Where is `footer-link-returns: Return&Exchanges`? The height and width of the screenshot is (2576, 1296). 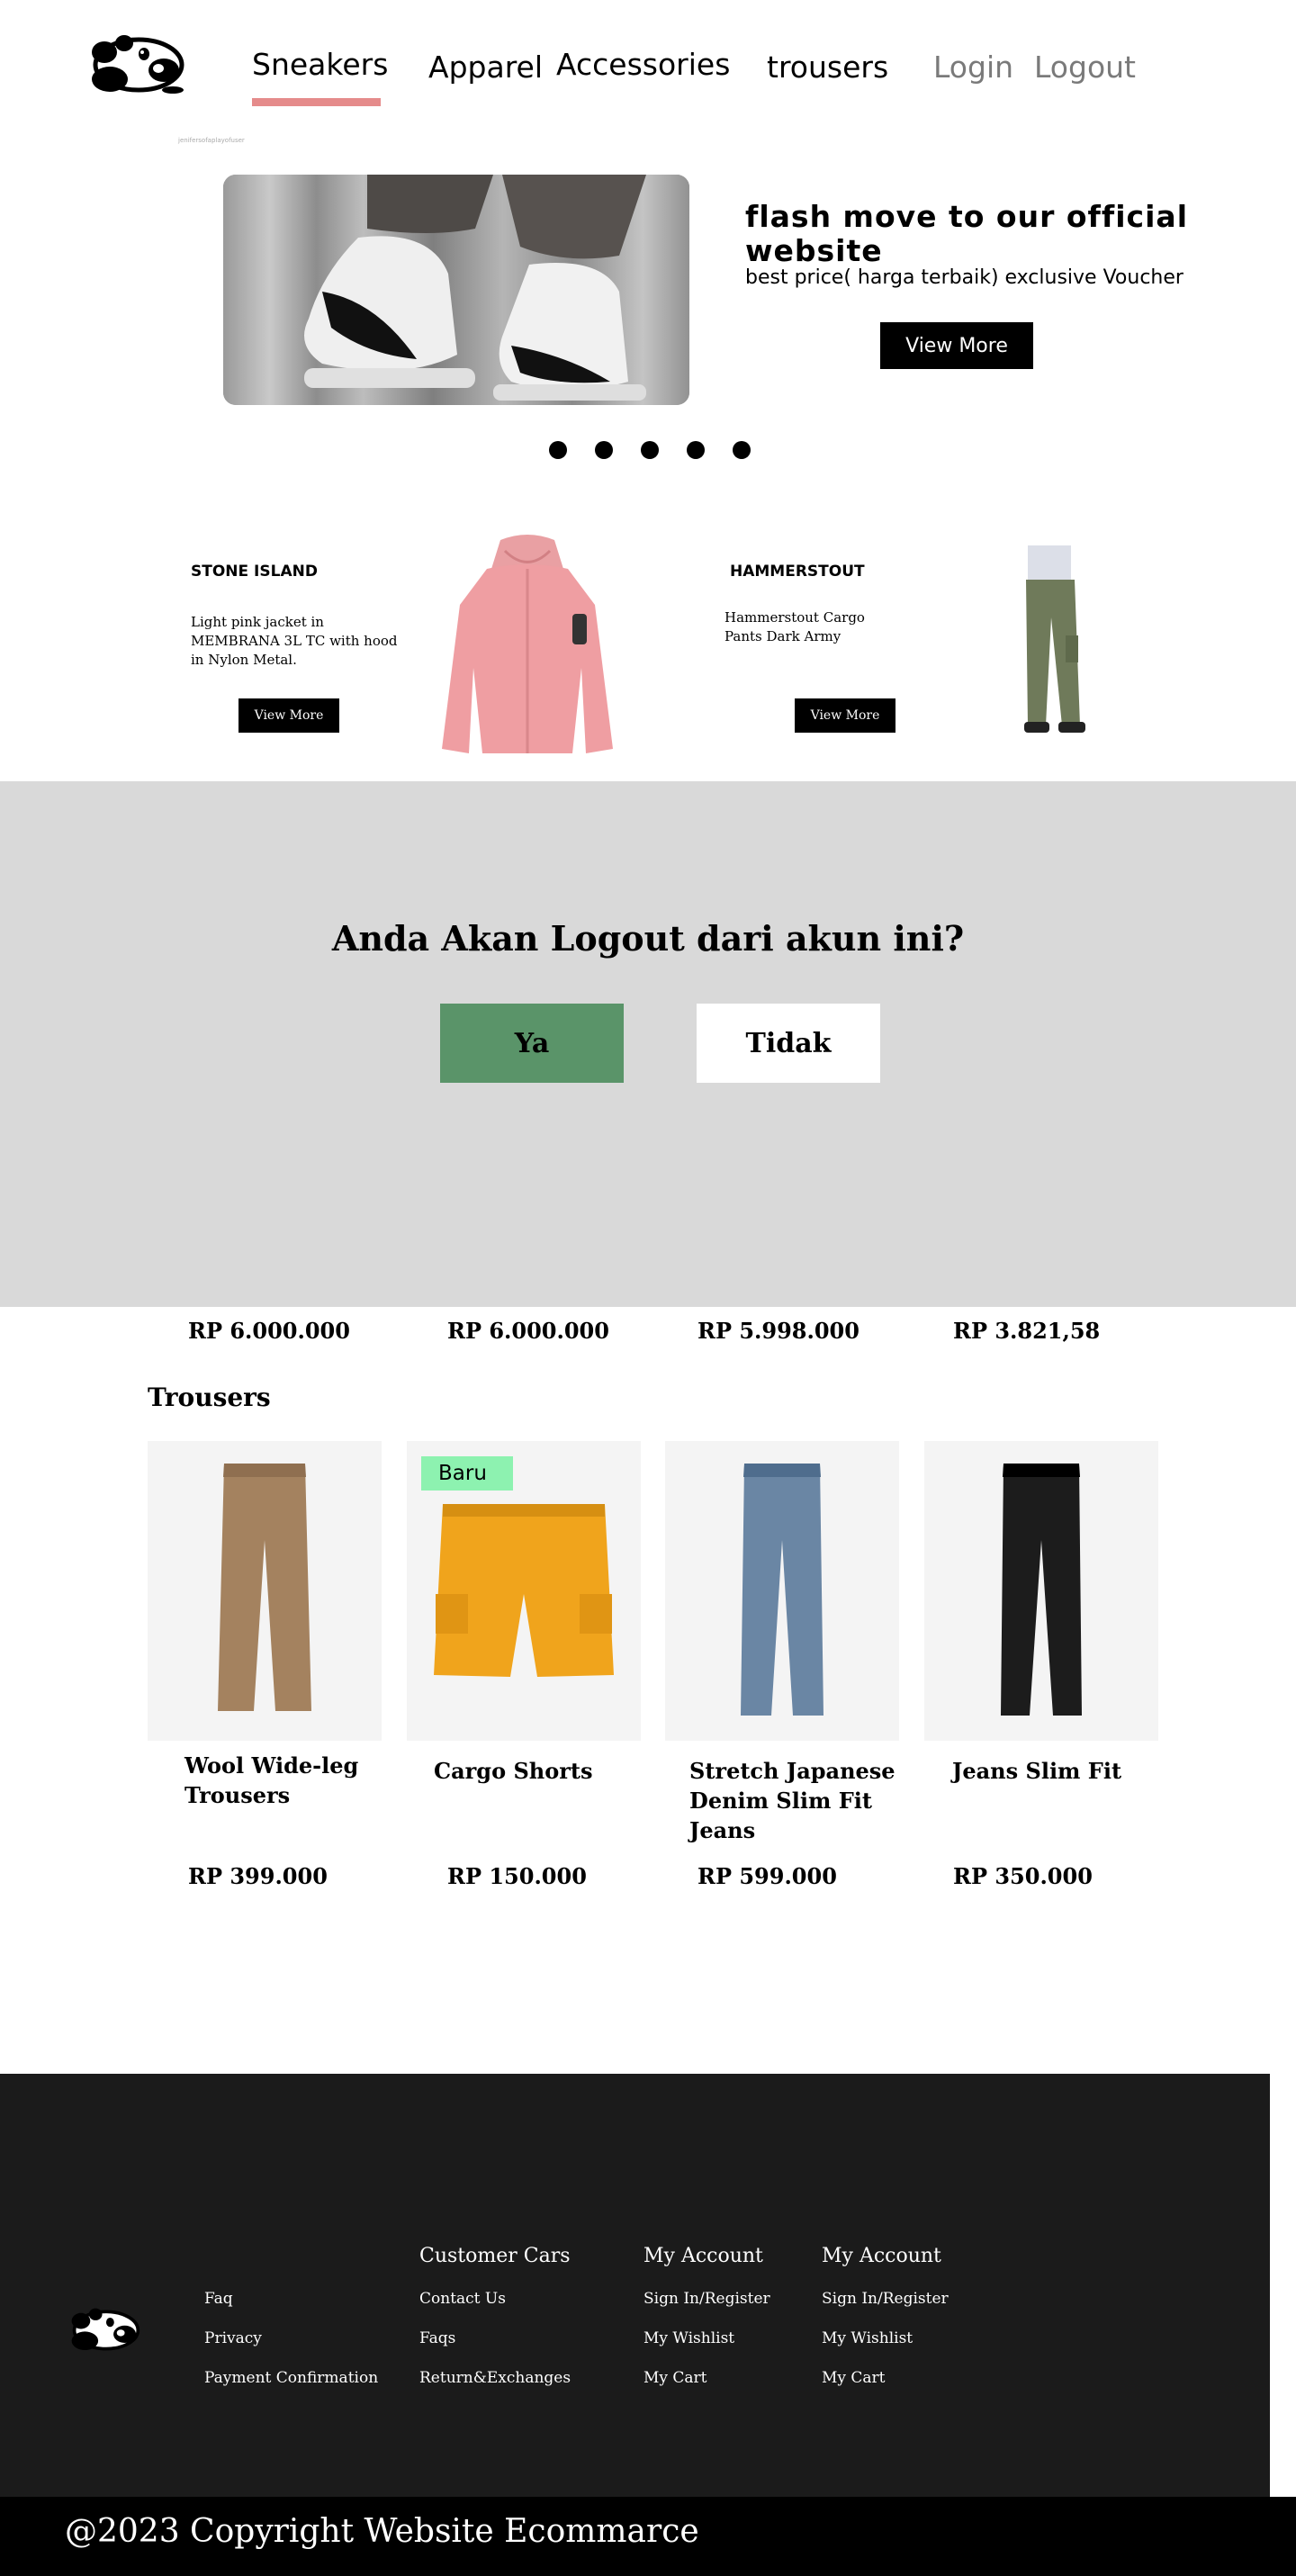
footer-link-returns: Return&Exchanges is located at coordinates (495, 2378).